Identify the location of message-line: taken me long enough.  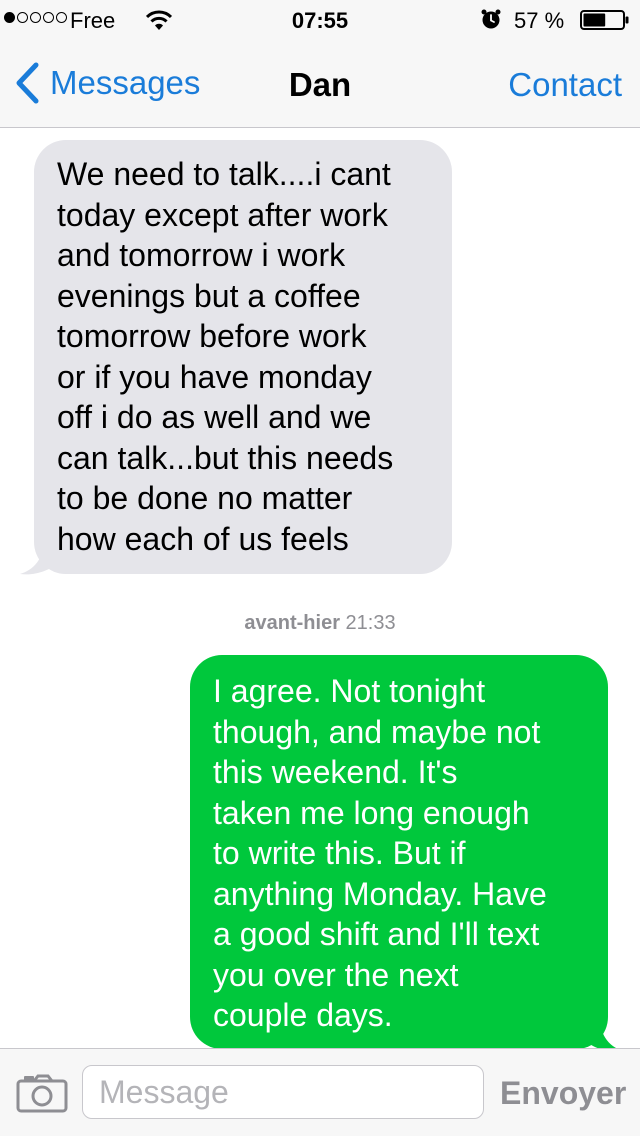
(371, 812).